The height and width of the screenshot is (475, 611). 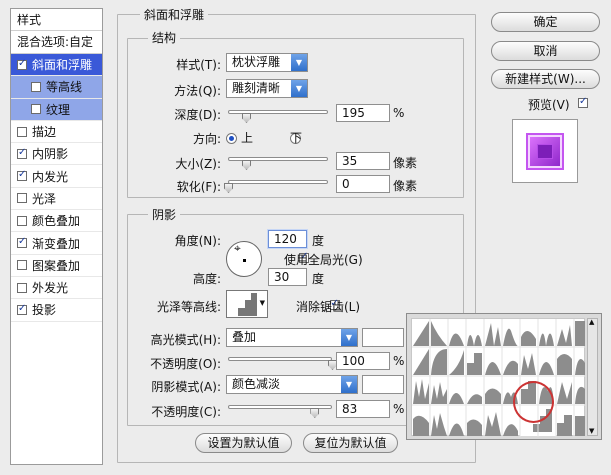 What do you see at coordinates (363, 161) in the screenshot?
I see `size-input: 35` at bounding box center [363, 161].